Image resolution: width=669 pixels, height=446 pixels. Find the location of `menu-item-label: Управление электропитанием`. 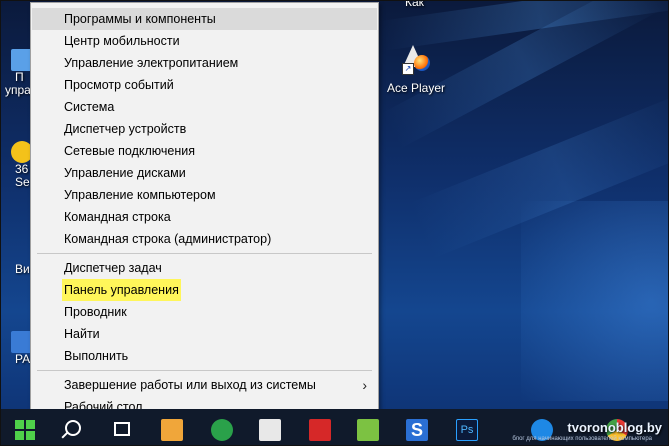

menu-item-label: Управление электропитанием is located at coordinates (151, 63).